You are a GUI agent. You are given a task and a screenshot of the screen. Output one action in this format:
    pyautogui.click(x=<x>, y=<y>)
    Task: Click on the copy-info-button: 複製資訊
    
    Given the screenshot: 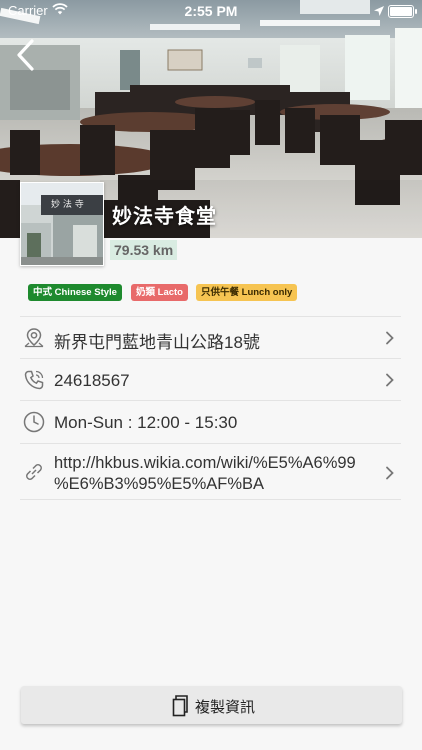 What is the action you would take?
    pyautogui.click(x=211, y=705)
    